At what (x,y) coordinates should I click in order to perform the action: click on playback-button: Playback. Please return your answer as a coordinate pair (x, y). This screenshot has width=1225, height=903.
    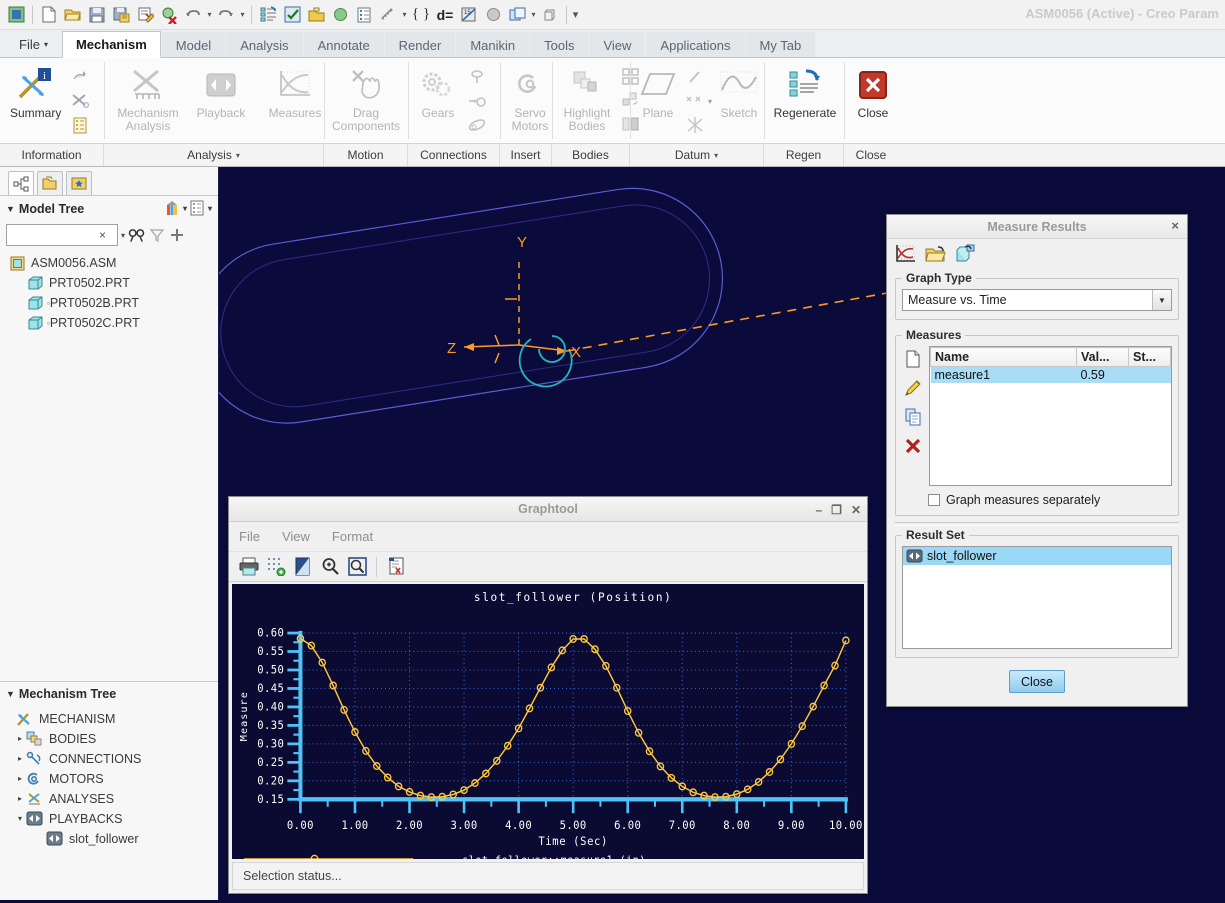
    Looking at the image, I should click on (221, 91).